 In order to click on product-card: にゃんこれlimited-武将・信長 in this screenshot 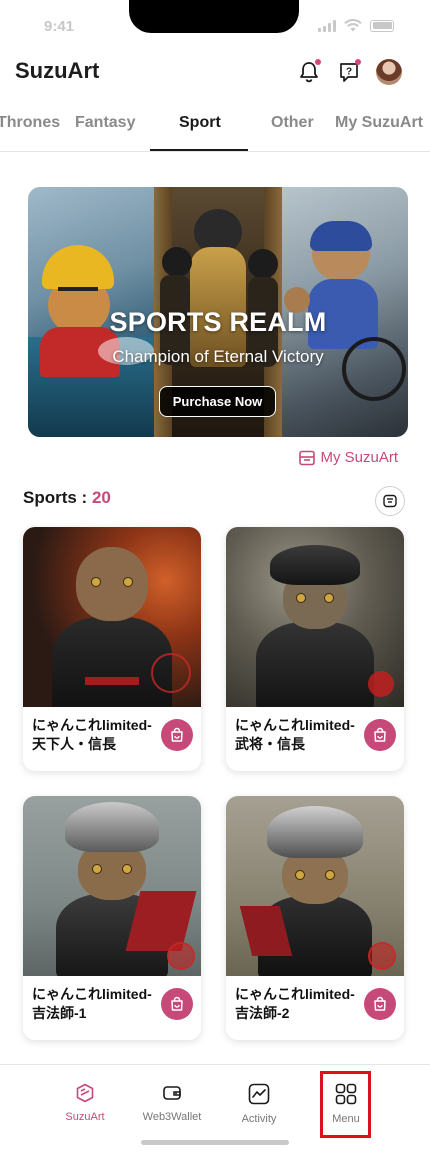, I will do `click(315, 649)`.